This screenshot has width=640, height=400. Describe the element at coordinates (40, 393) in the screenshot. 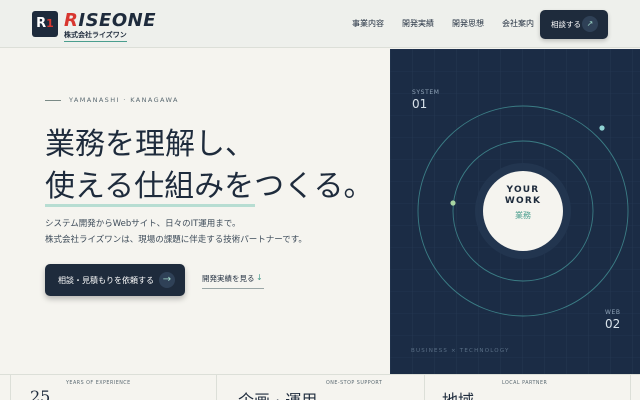

I see `stat-experience-value: 25` at that location.